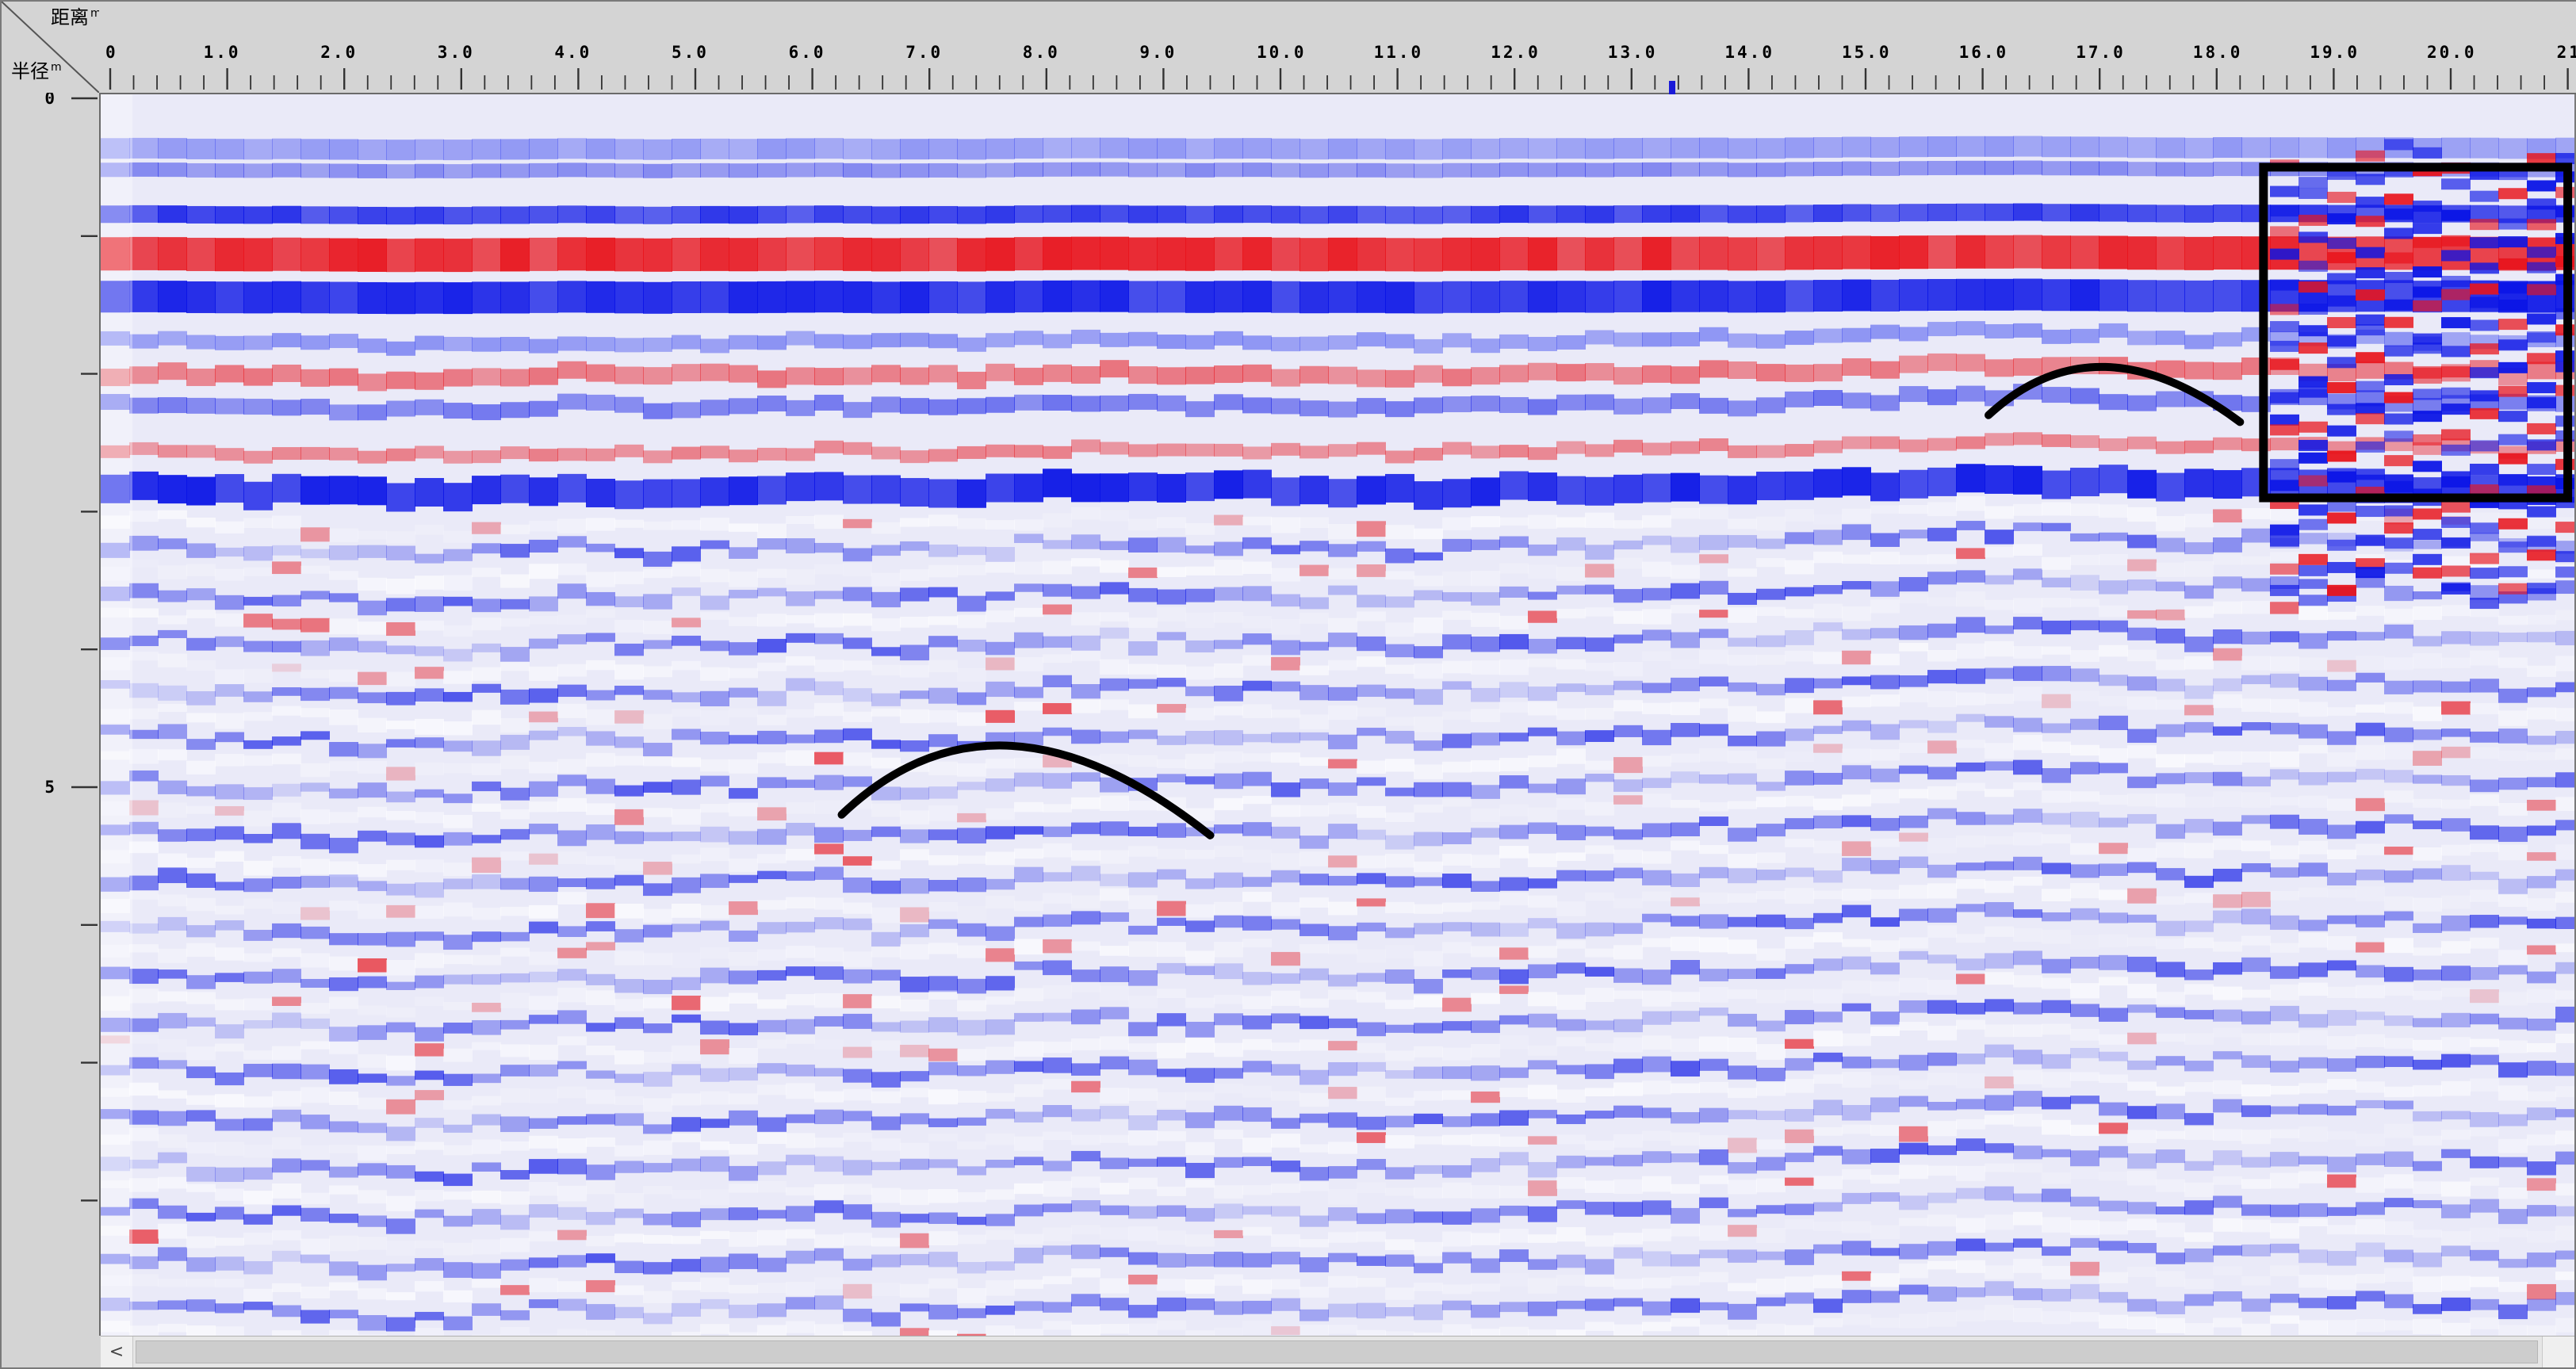  What do you see at coordinates (690, 52) in the screenshot?
I see `x-tick-label: 5.0` at bounding box center [690, 52].